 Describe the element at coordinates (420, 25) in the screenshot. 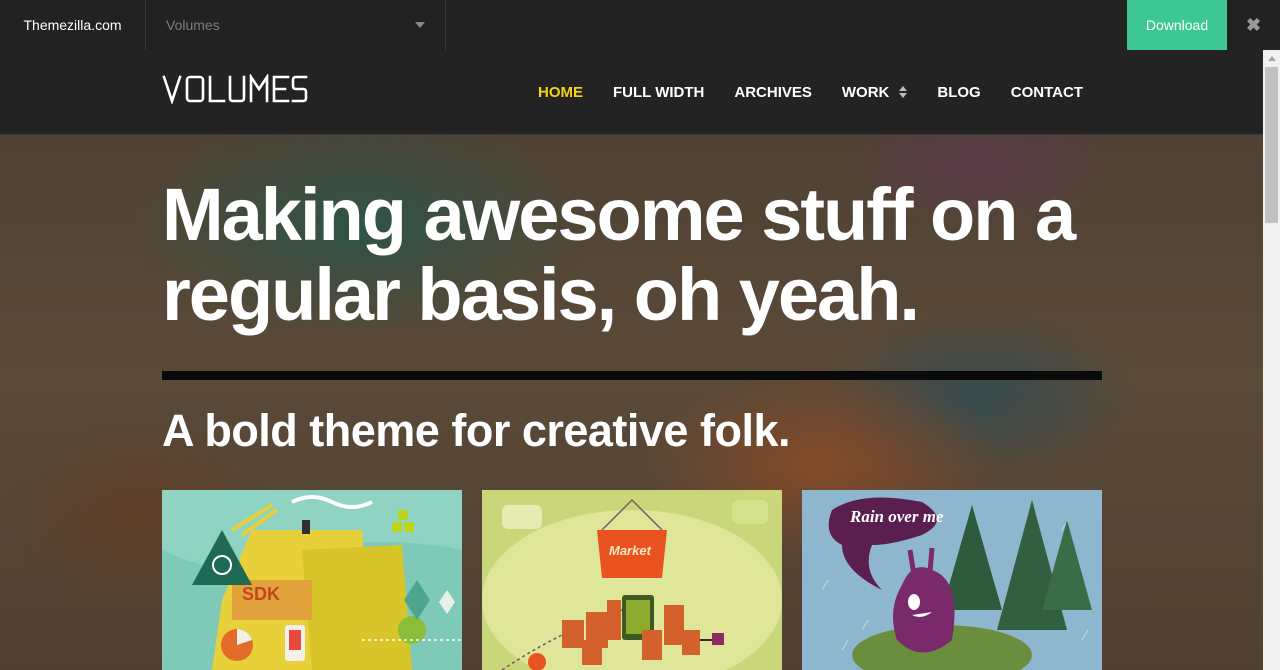

I see `chevron-down-icon` at that location.